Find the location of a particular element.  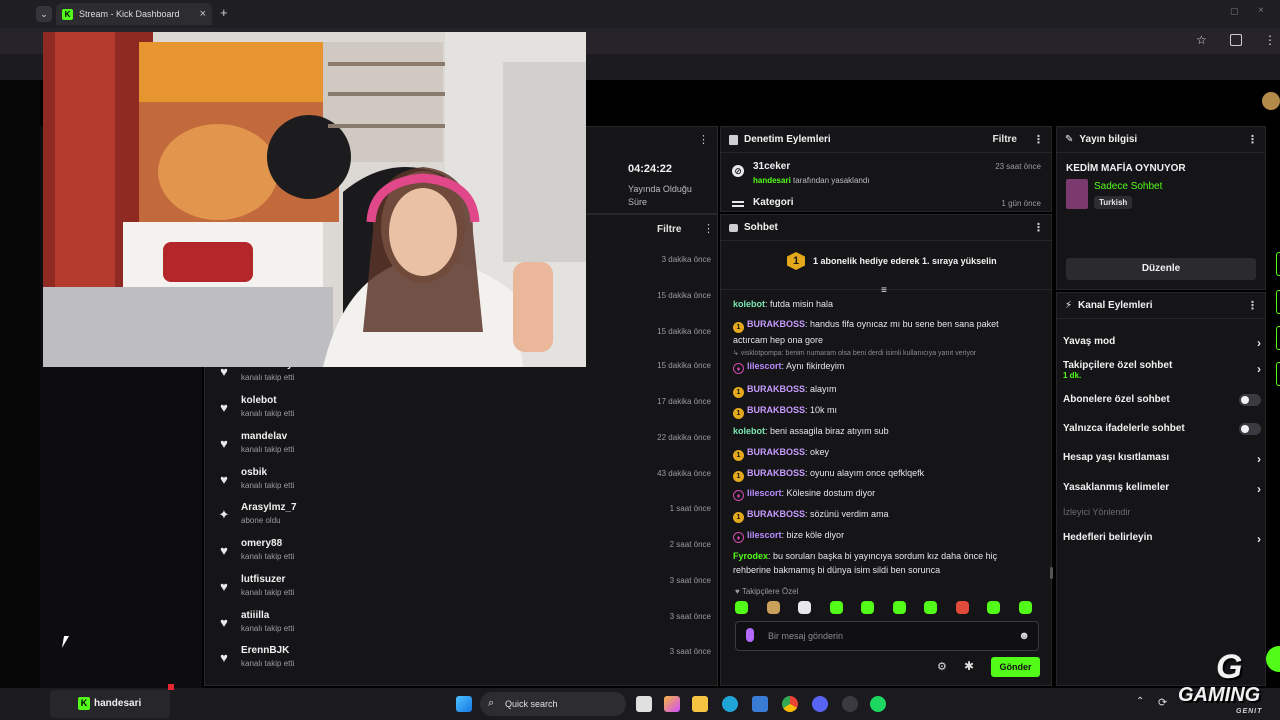

spotify-icon is located at coordinates (878, 704).